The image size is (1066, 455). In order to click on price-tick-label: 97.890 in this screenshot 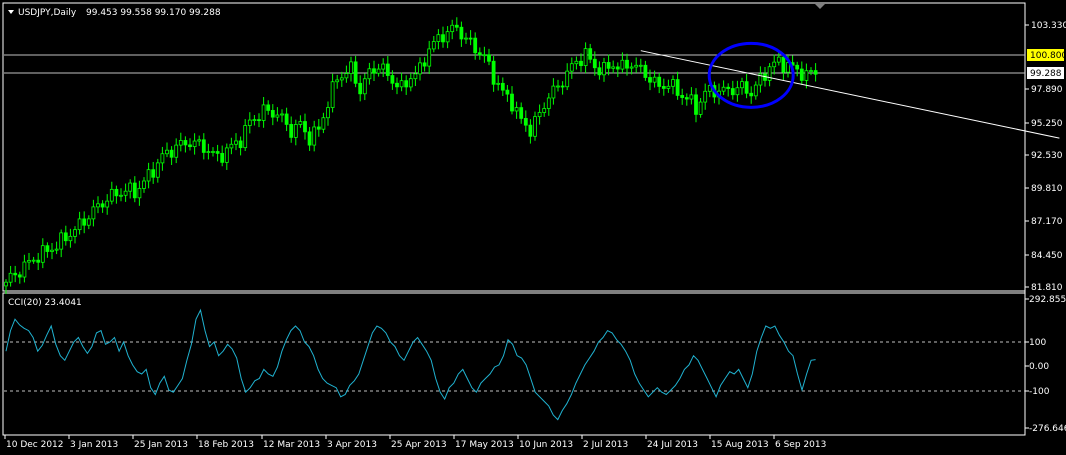, I will do `click(1047, 90)`.